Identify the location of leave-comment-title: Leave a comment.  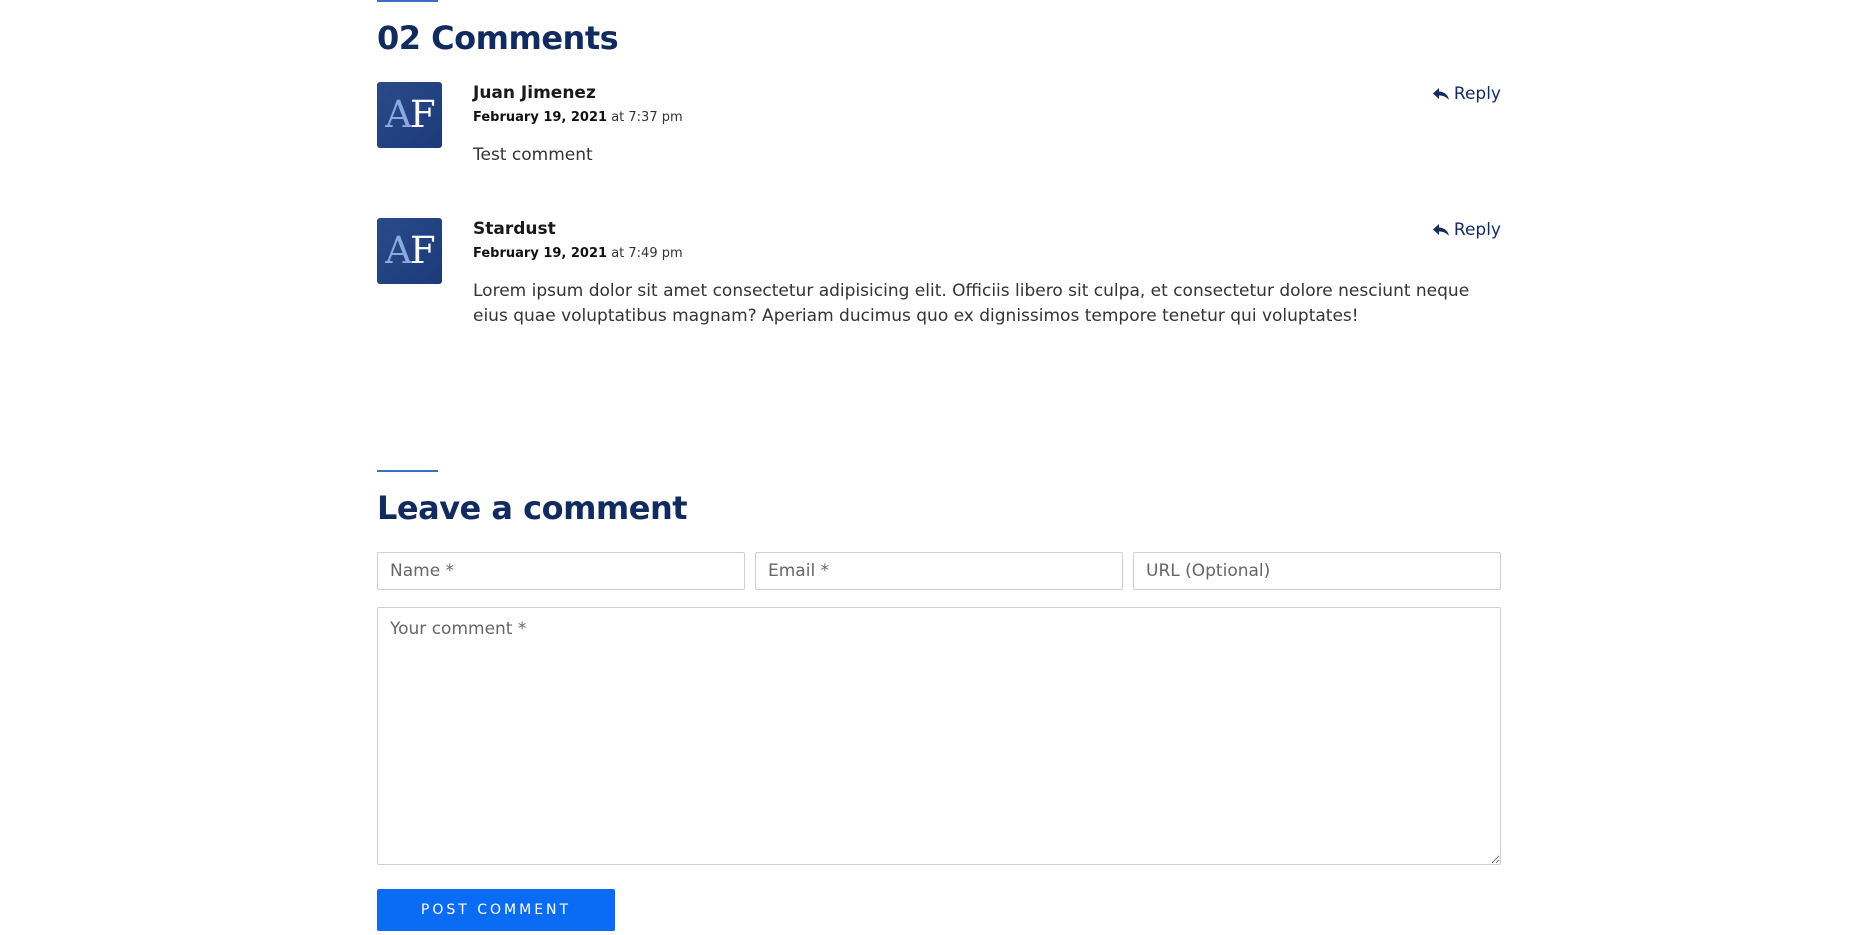
(532, 508).